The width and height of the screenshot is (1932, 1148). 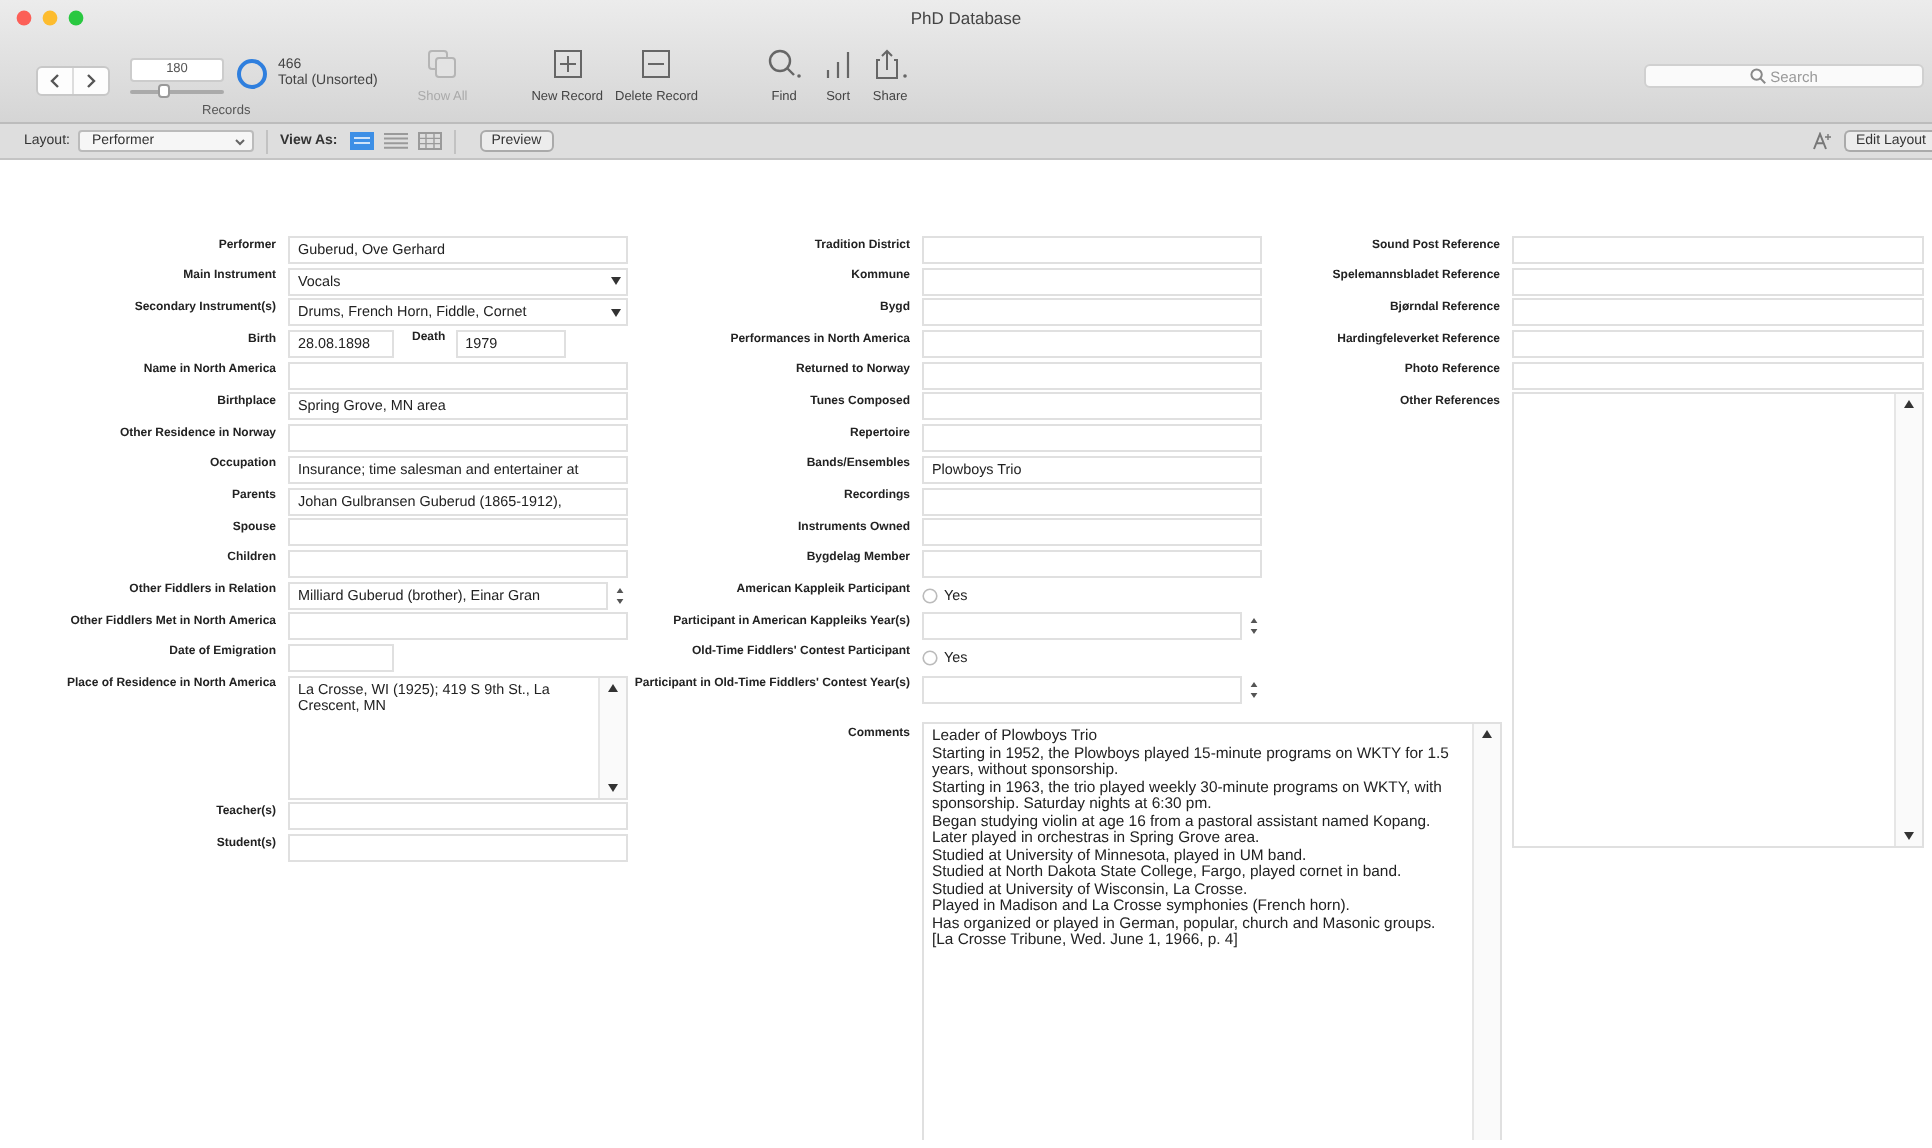 I want to click on plus-square-icon, so click(x=567, y=64).